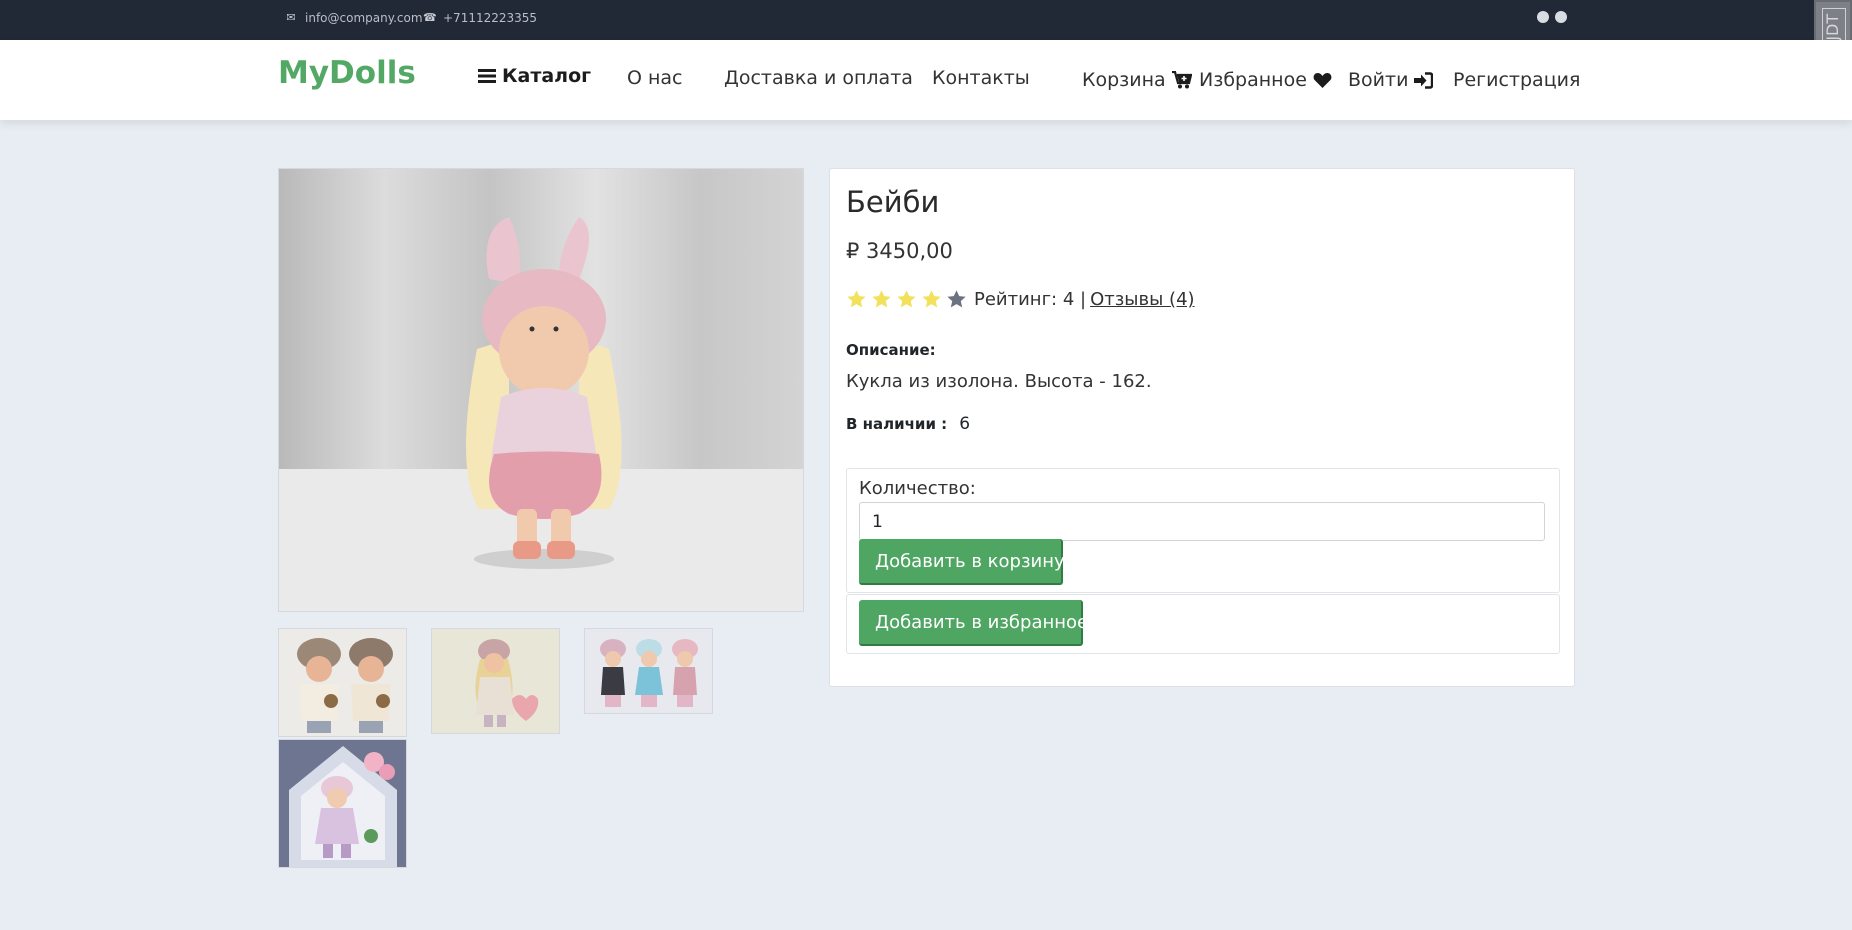  I want to click on doll-heart-photo, so click(495, 681).